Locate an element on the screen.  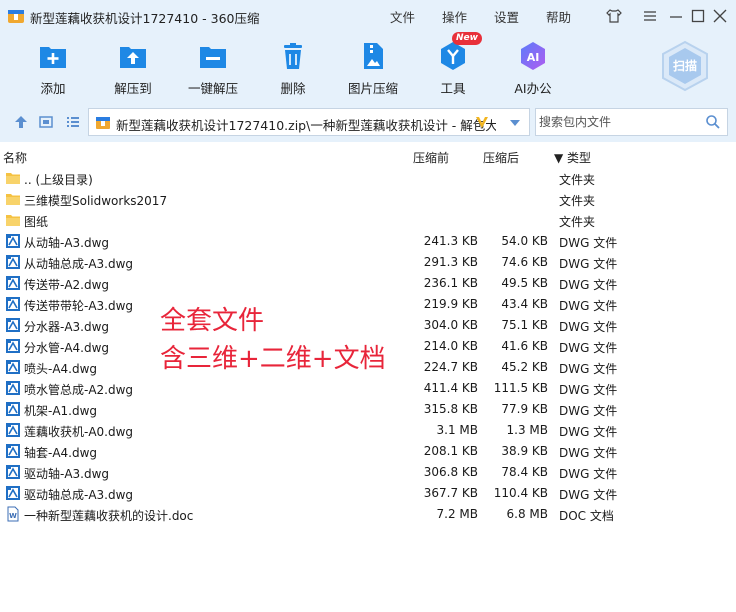
file-row: 机架-A1.dwg 315.8 KB 77.9 KB DWG 文件 is located at coordinates (368, 409).